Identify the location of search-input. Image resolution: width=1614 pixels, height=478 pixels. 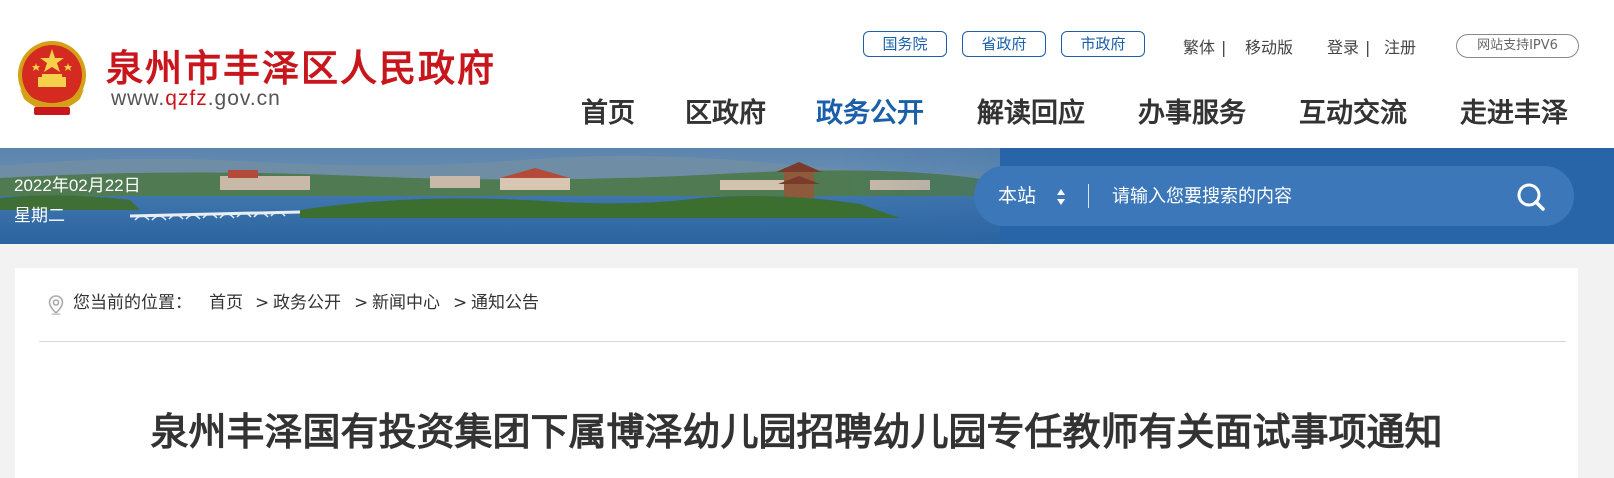
(1302, 196).